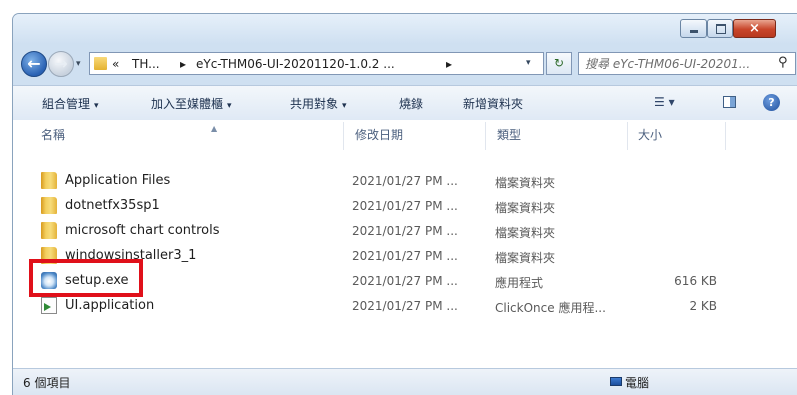 The width and height of the screenshot is (797, 395). I want to click on status-bar: 6 個項目 電腦, so click(405, 381).